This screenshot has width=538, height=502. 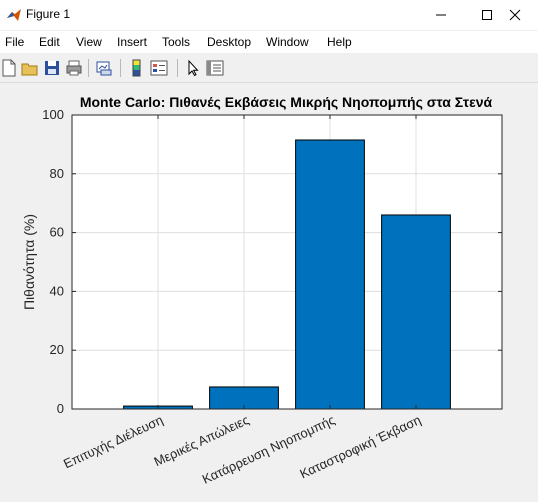 I want to click on print-icon, so click(x=74, y=68).